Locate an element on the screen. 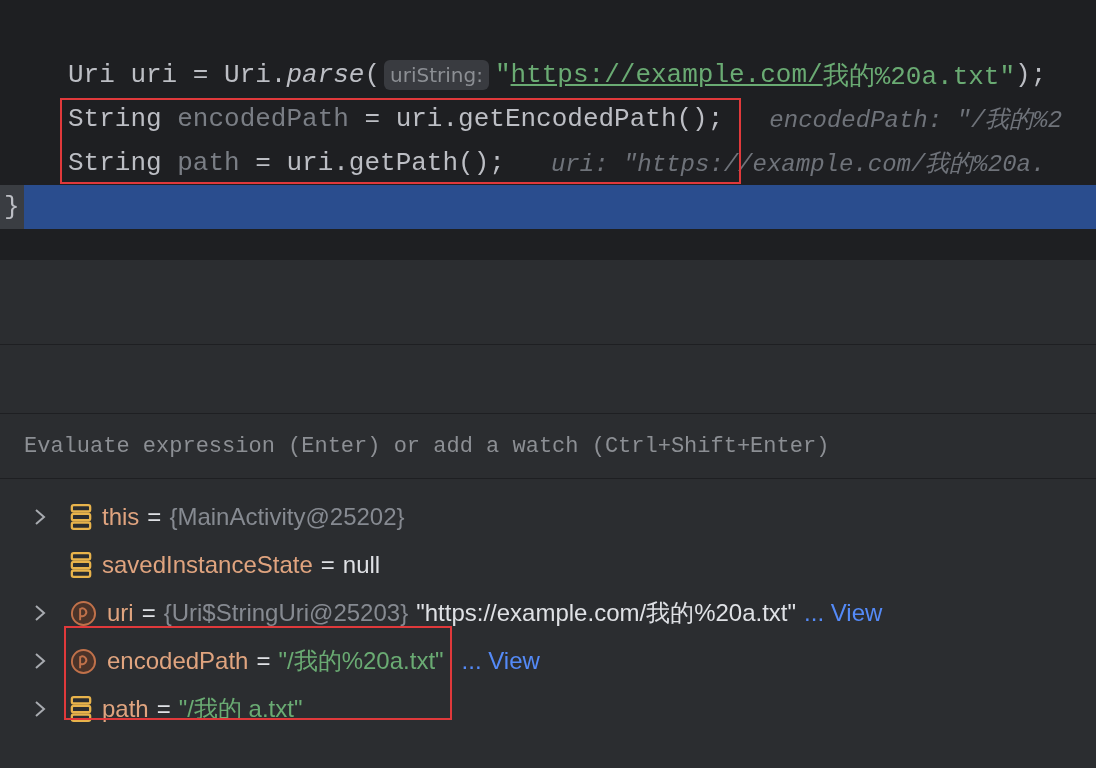  url-link: https://example.com/ is located at coordinates (666, 75).